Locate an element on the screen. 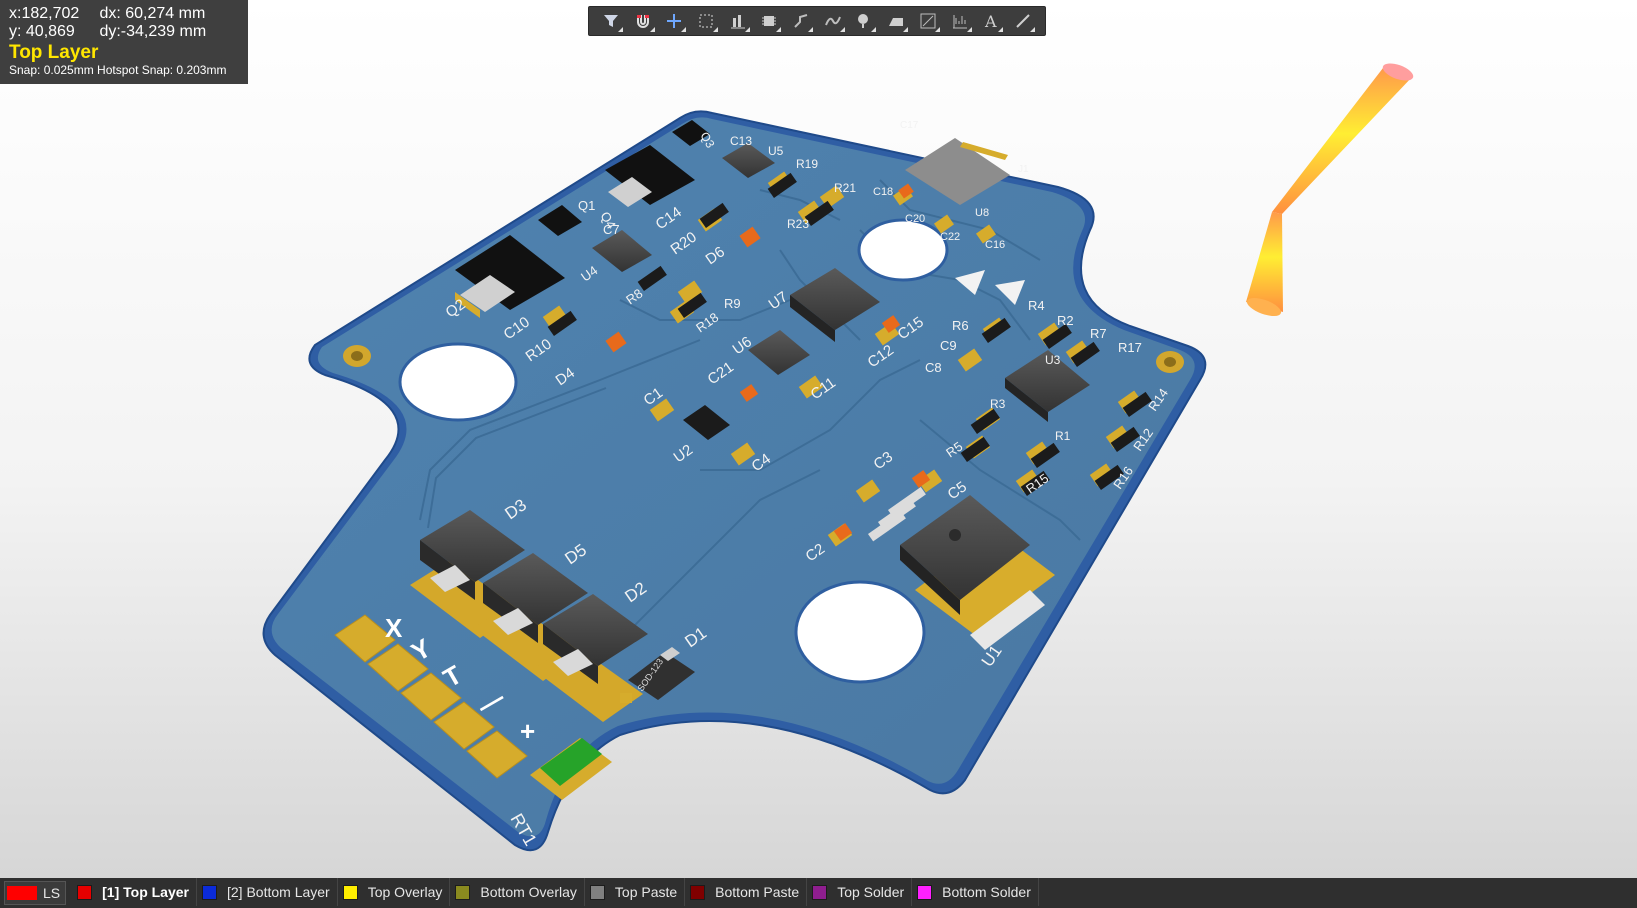 Image resolution: width=1637 pixels, height=908 pixels. line-icon is located at coordinates (1023, 21).